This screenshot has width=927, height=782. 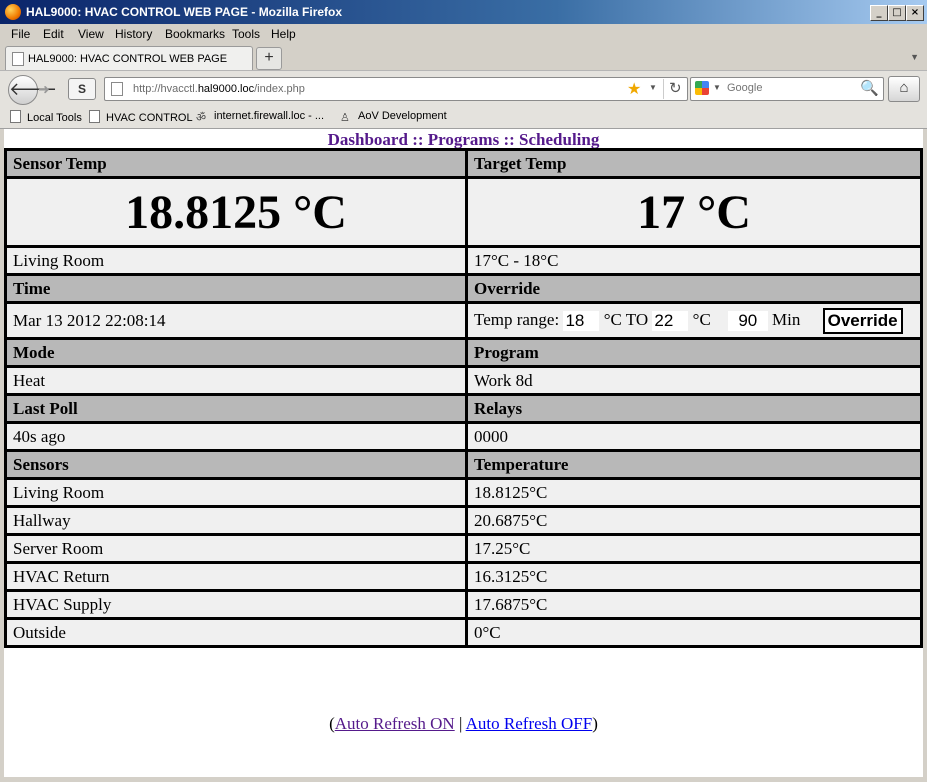 I want to click on bookmark-star-icon: ★, so click(x=634, y=89).